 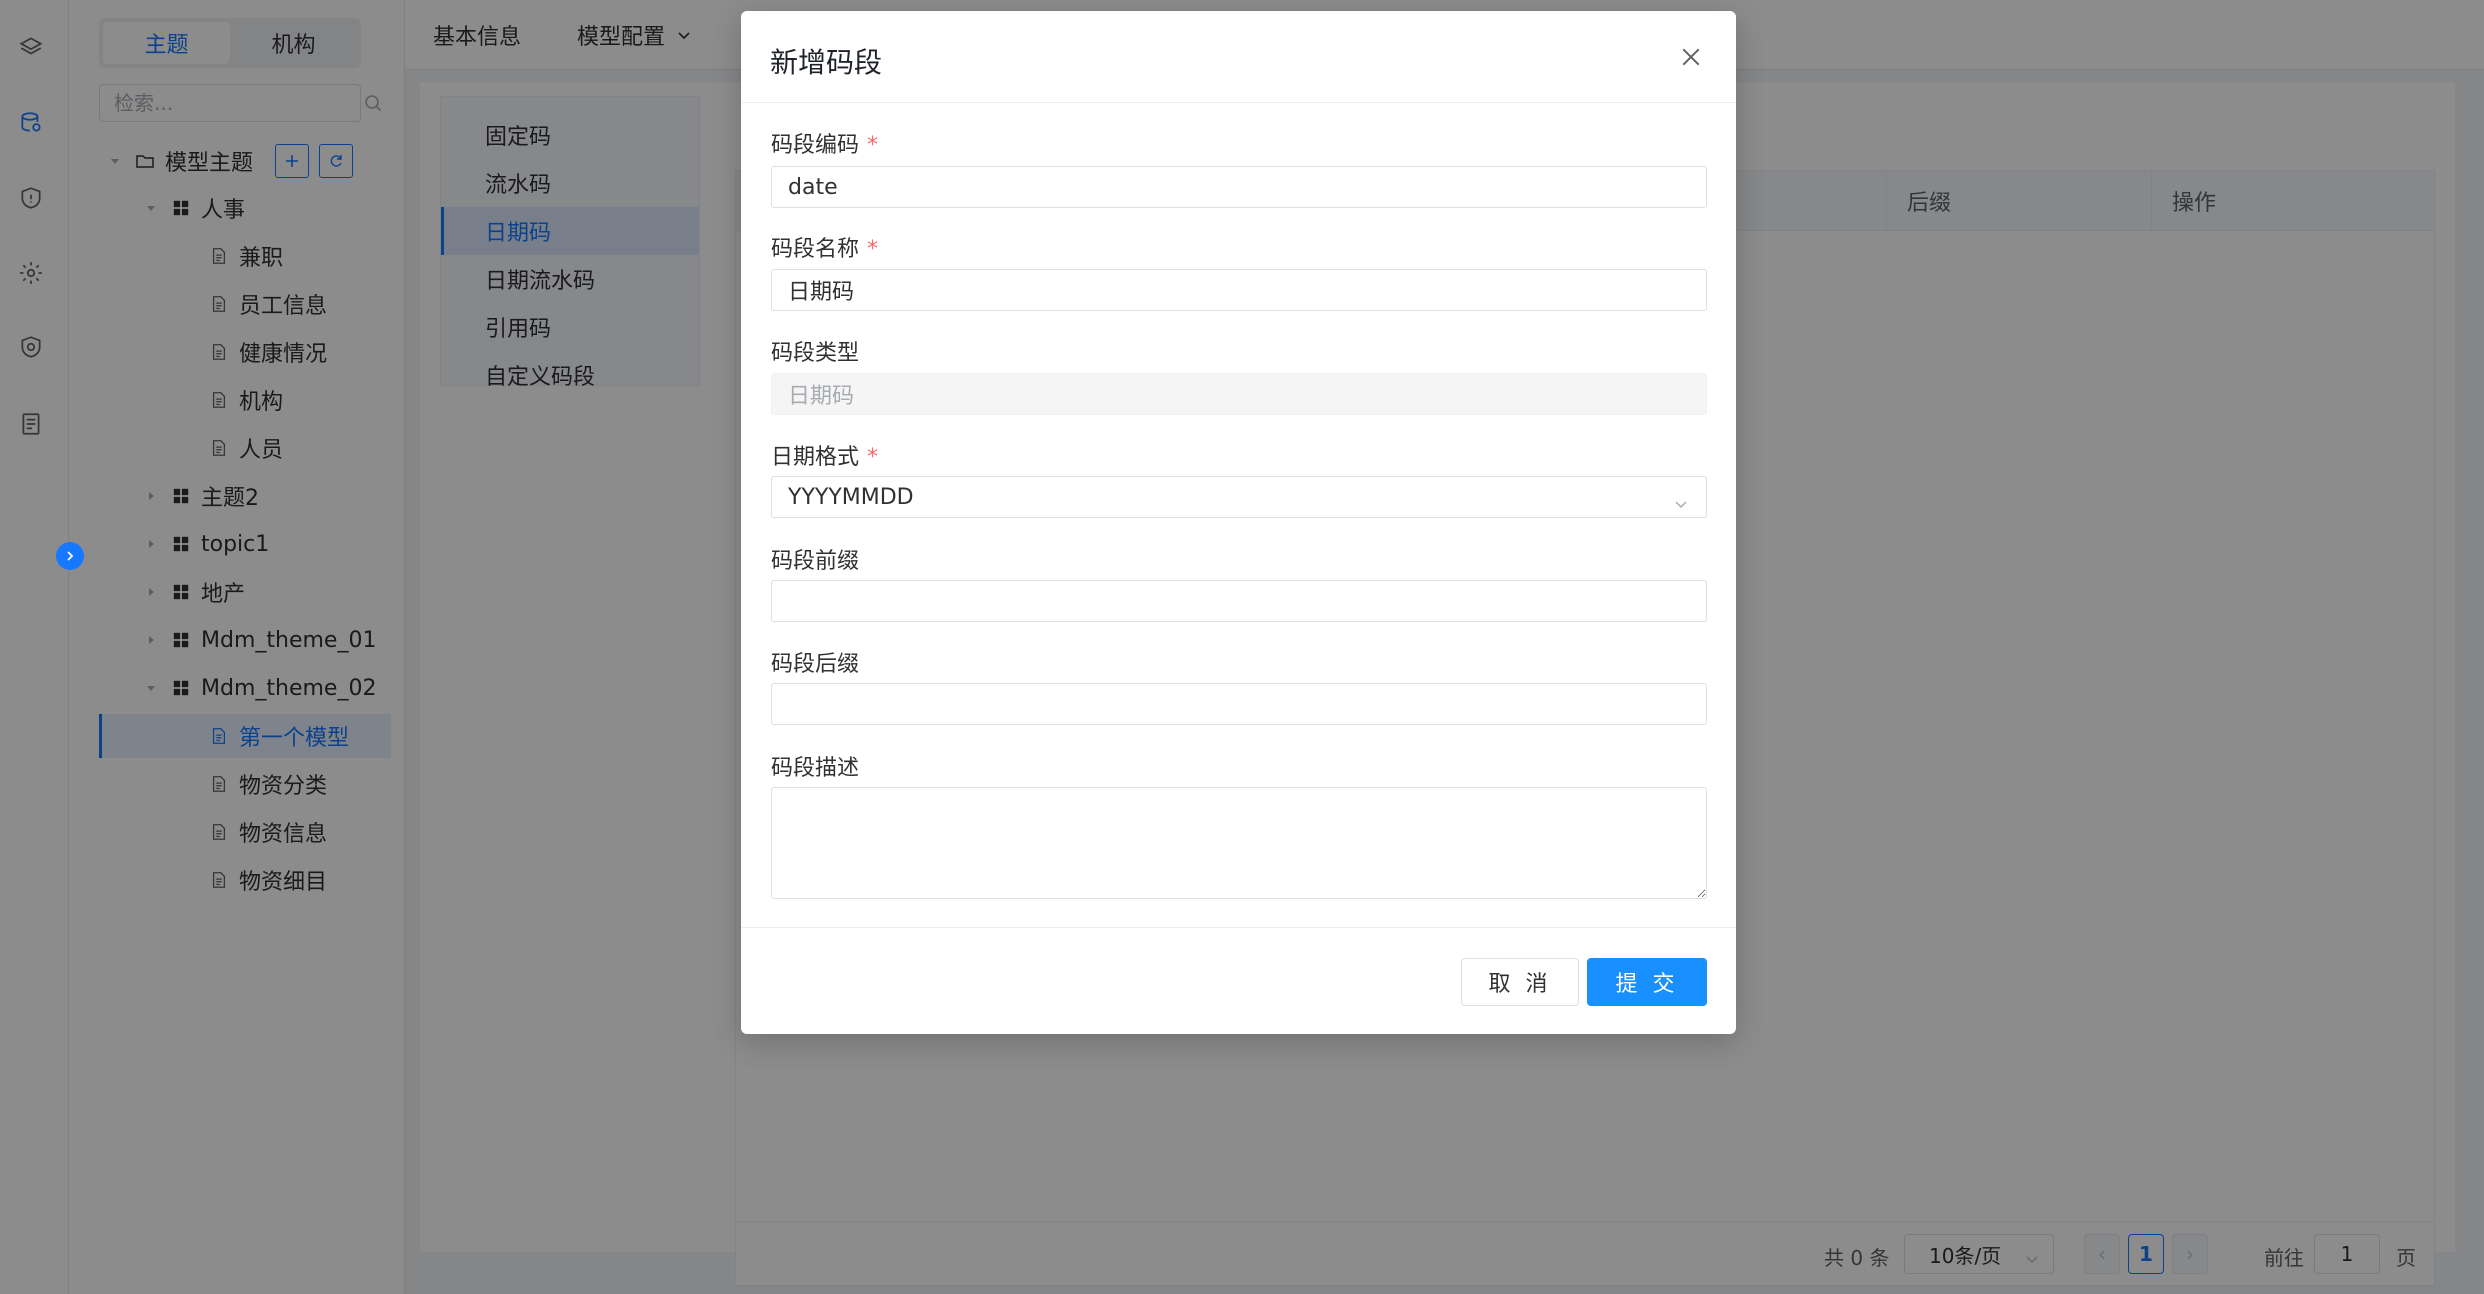 I want to click on submit-button: 提 交, so click(x=1647, y=982).